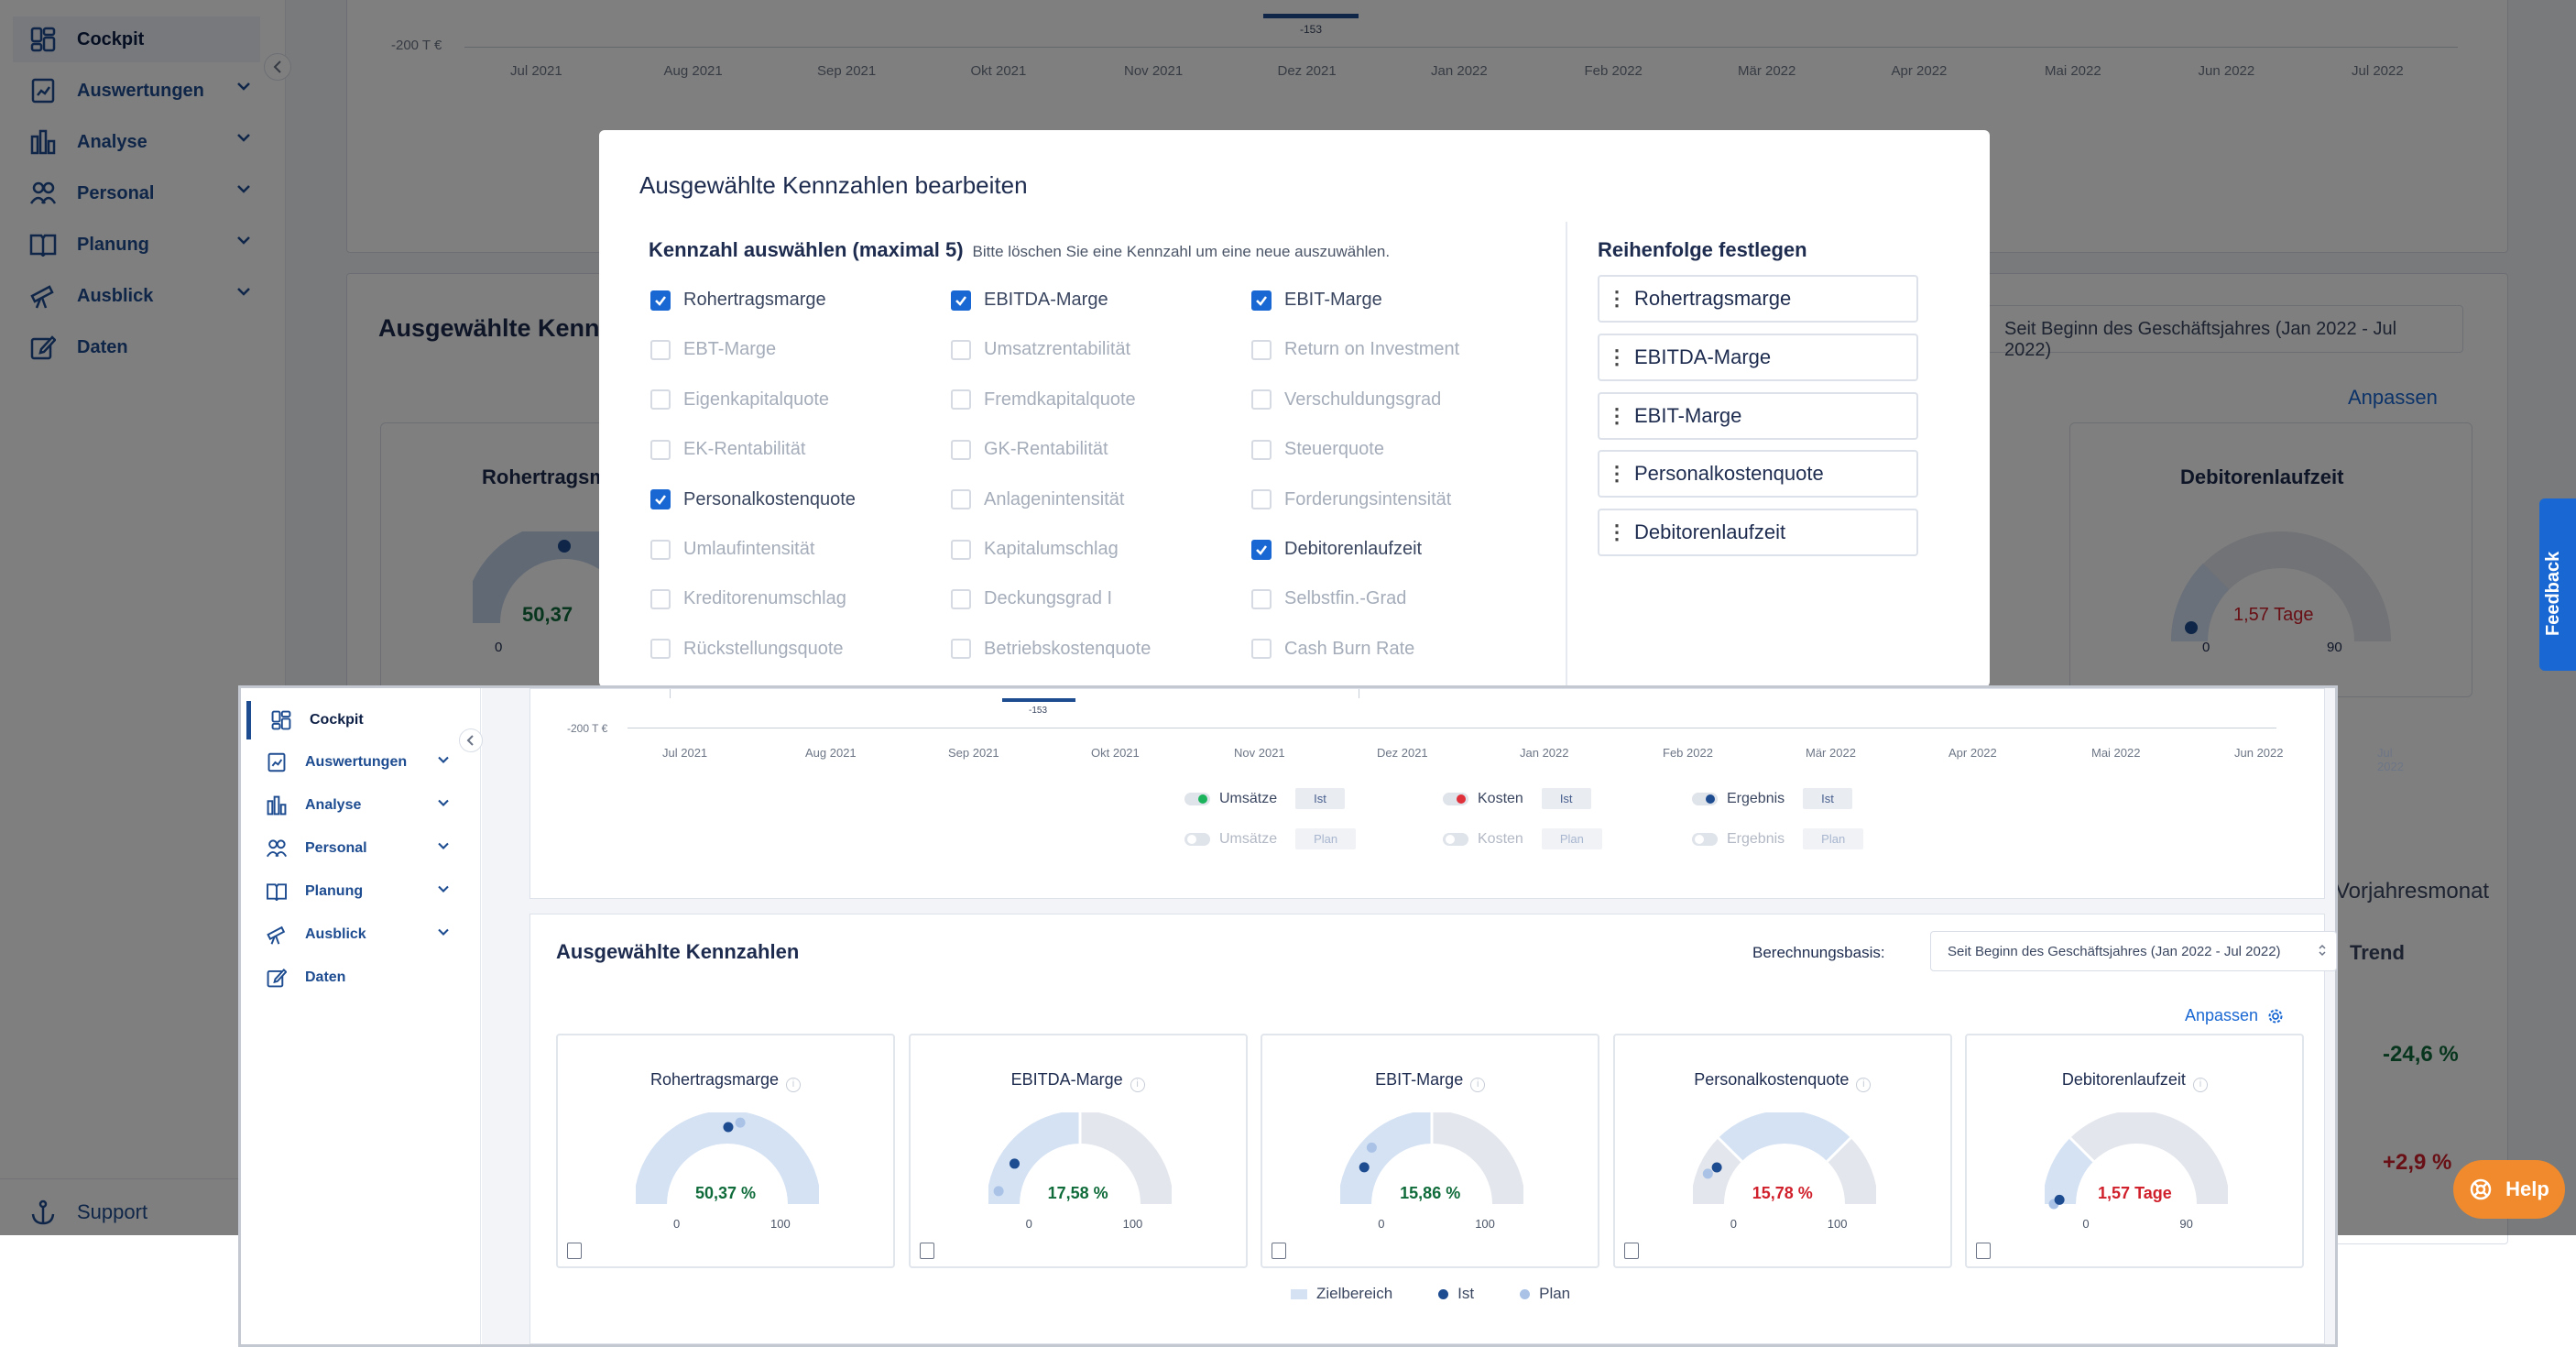 This screenshot has height=1347, width=2576. What do you see at coordinates (1265, 798) in the screenshot?
I see `series-toggle: Umsätze Ist` at bounding box center [1265, 798].